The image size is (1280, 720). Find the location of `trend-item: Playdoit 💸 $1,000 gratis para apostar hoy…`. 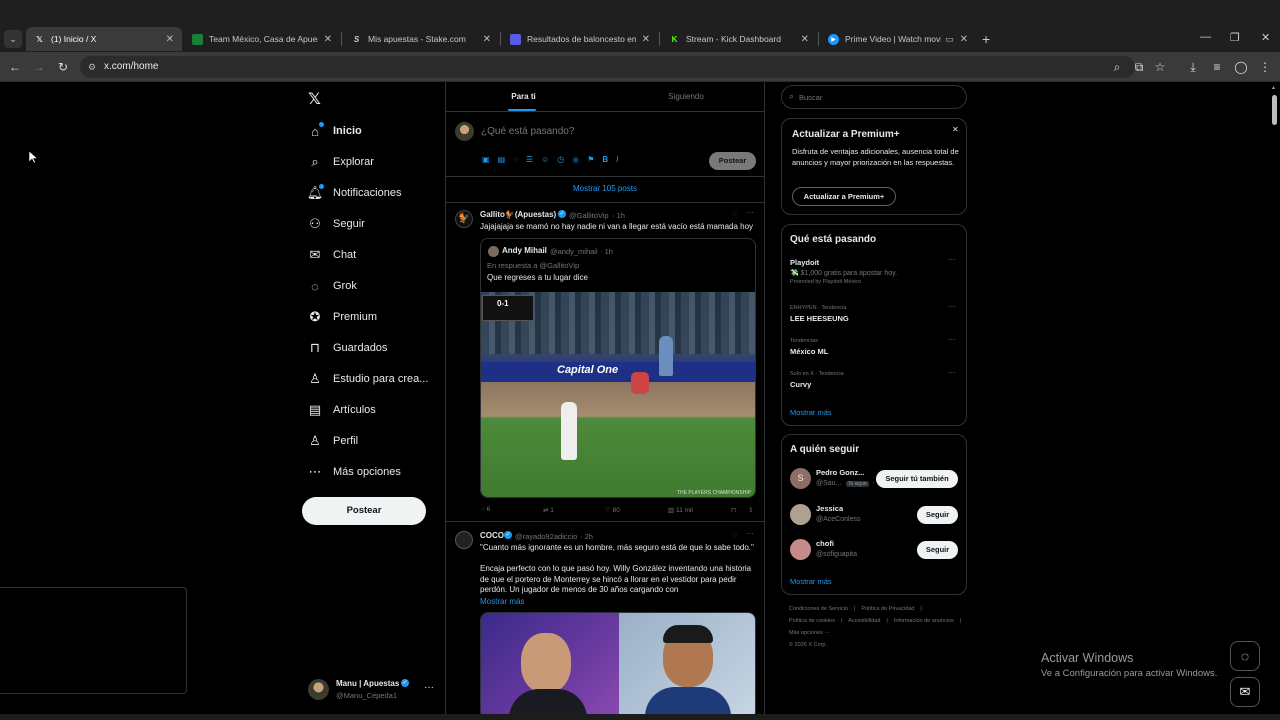

trend-item: Playdoit 💸 $1,000 gratis para apostar hoy… is located at coordinates (875, 276).